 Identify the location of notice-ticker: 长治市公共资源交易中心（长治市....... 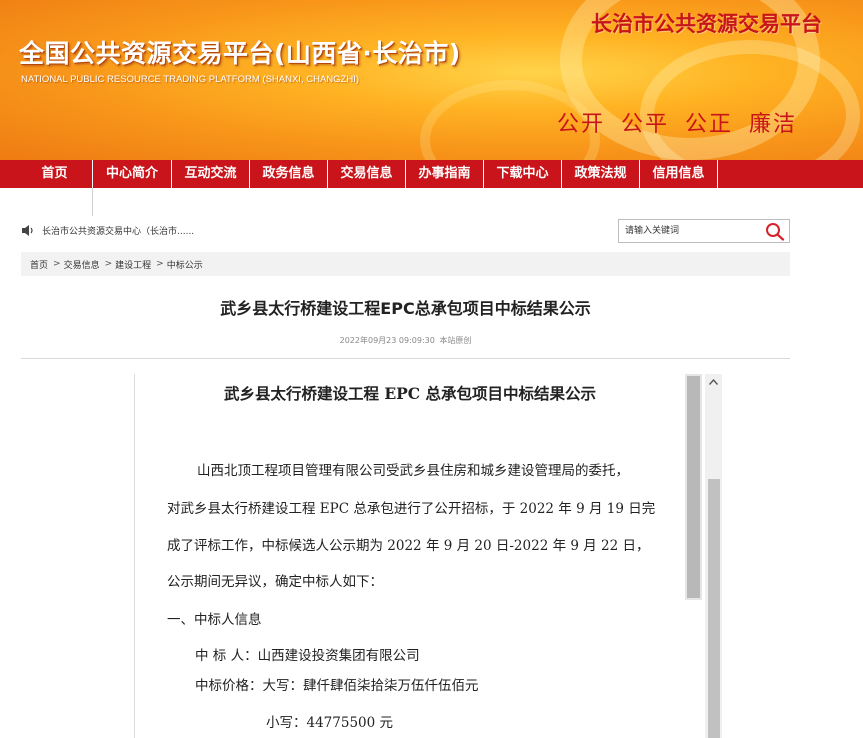
(107, 230).